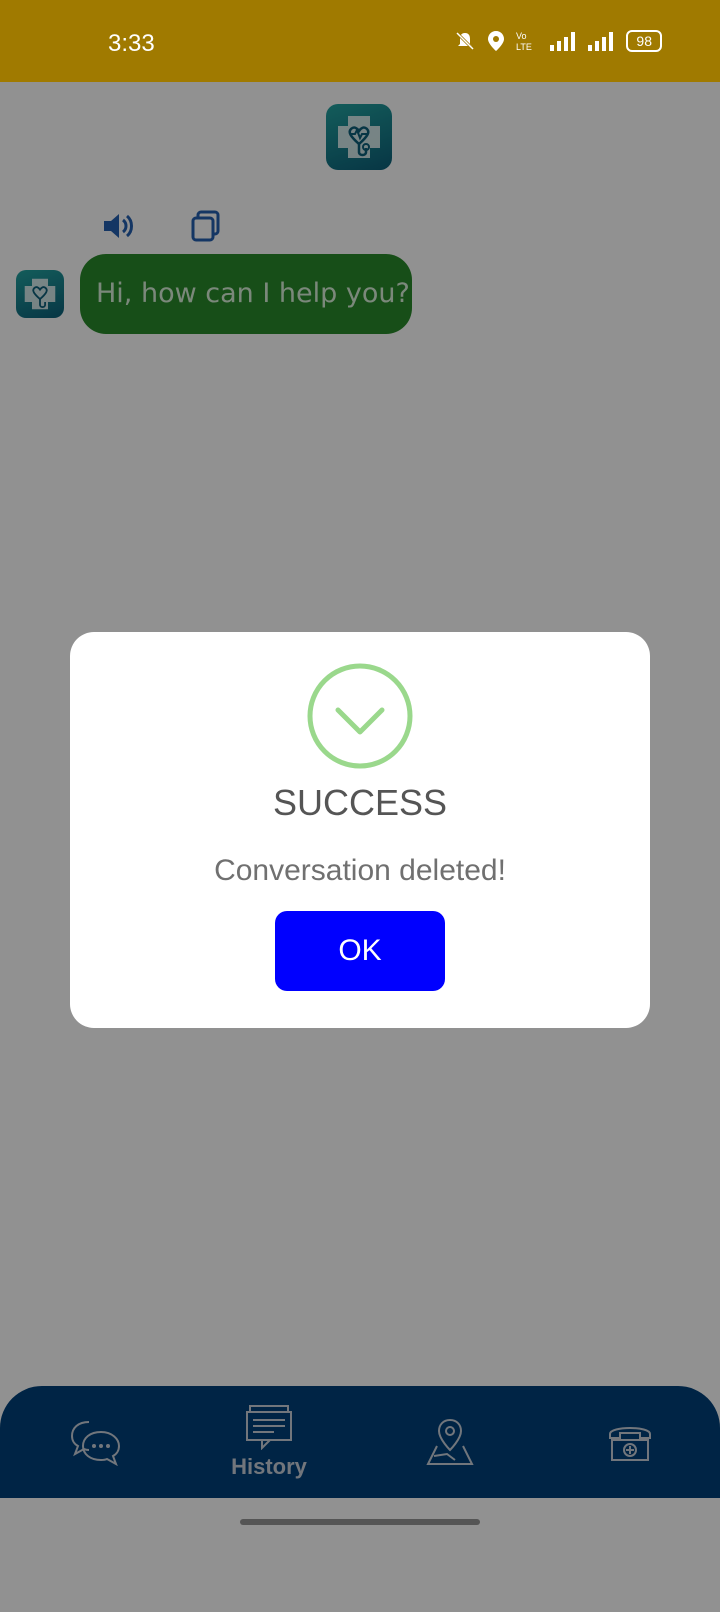 The image size is (720, 1612). I want to click on status-icons: Vo LTE 98, so click(558, 41).